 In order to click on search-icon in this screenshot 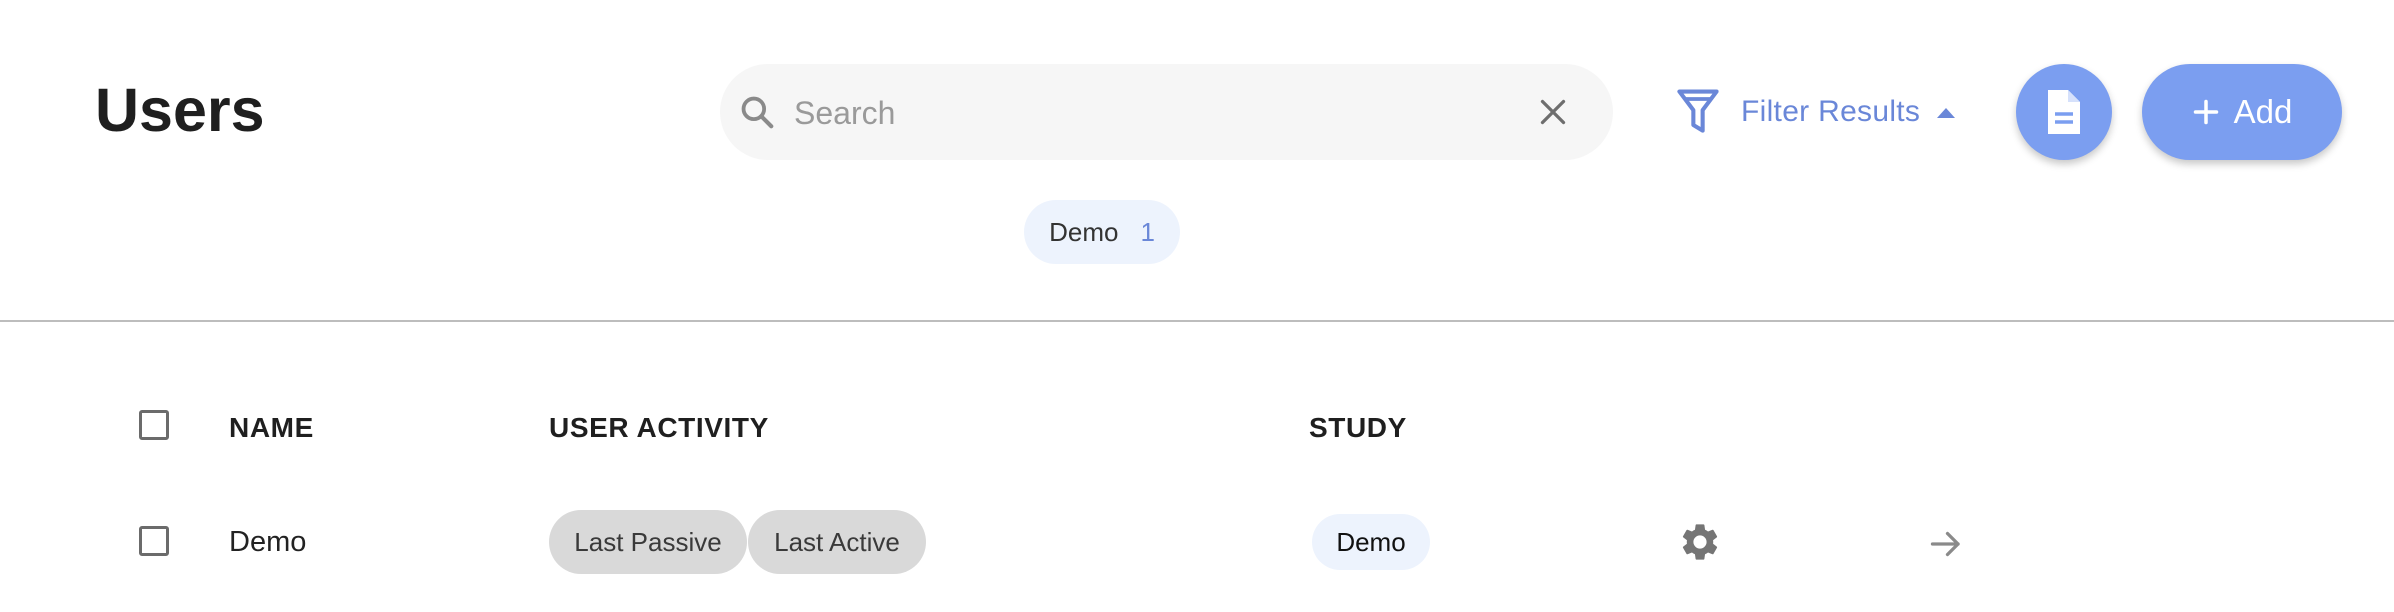, I will do `click(757, 112)`.